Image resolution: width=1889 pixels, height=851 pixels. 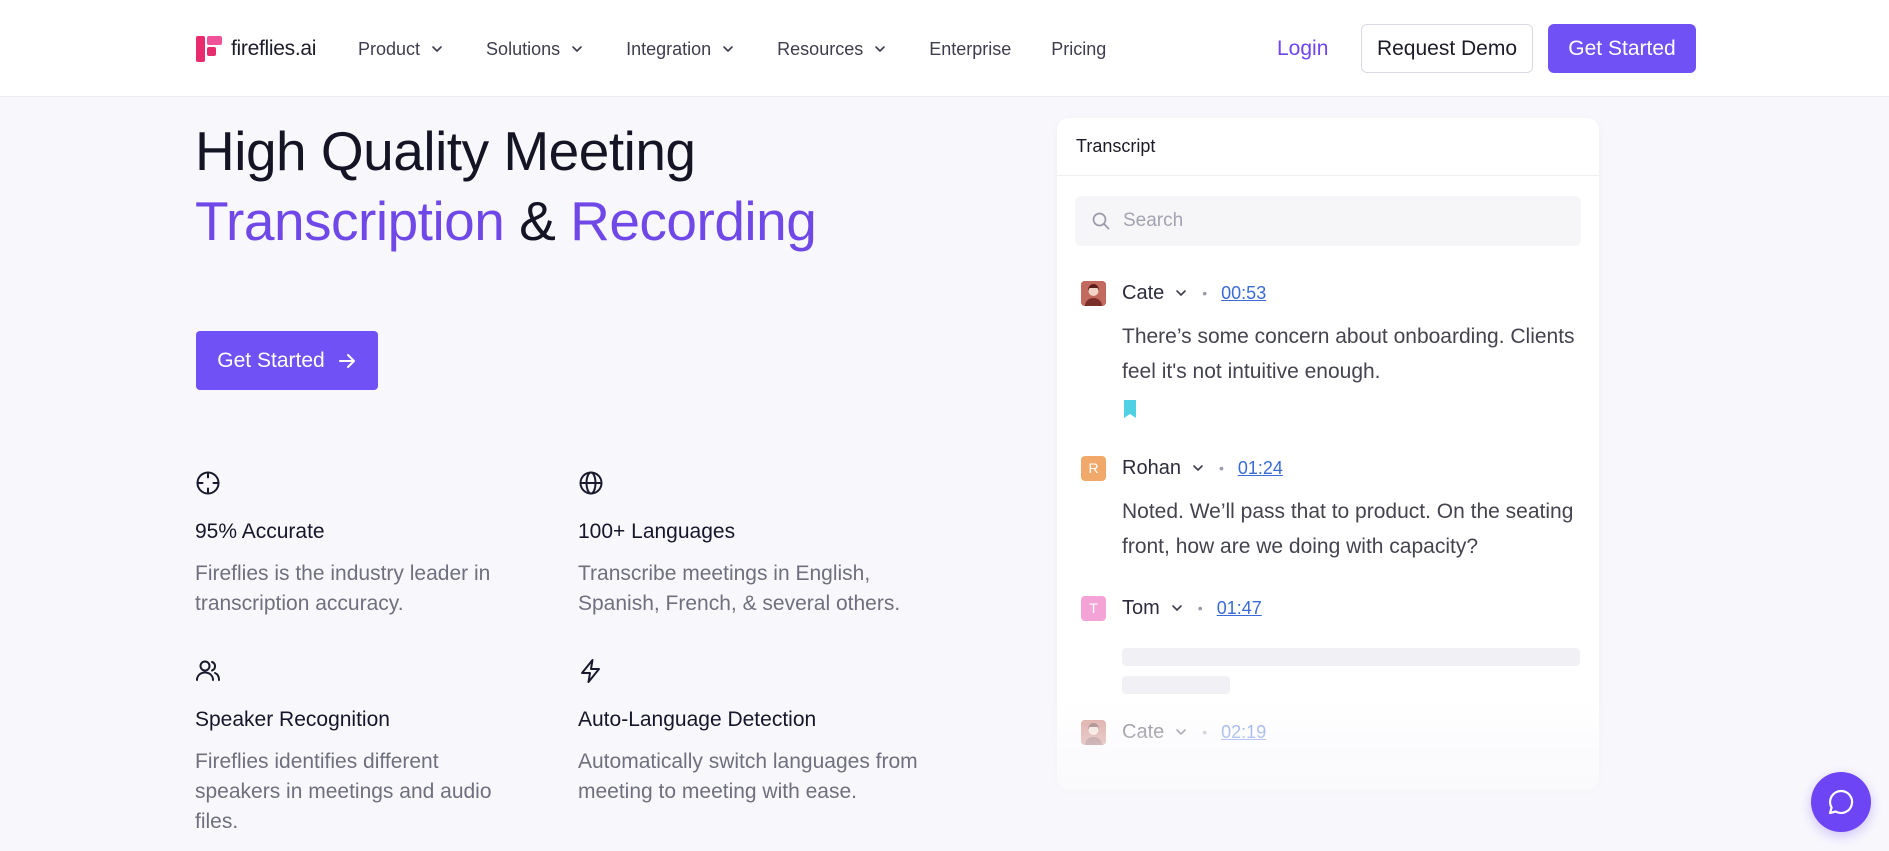 I want to click on nav-label: Integration, so click(x=669, y=48).